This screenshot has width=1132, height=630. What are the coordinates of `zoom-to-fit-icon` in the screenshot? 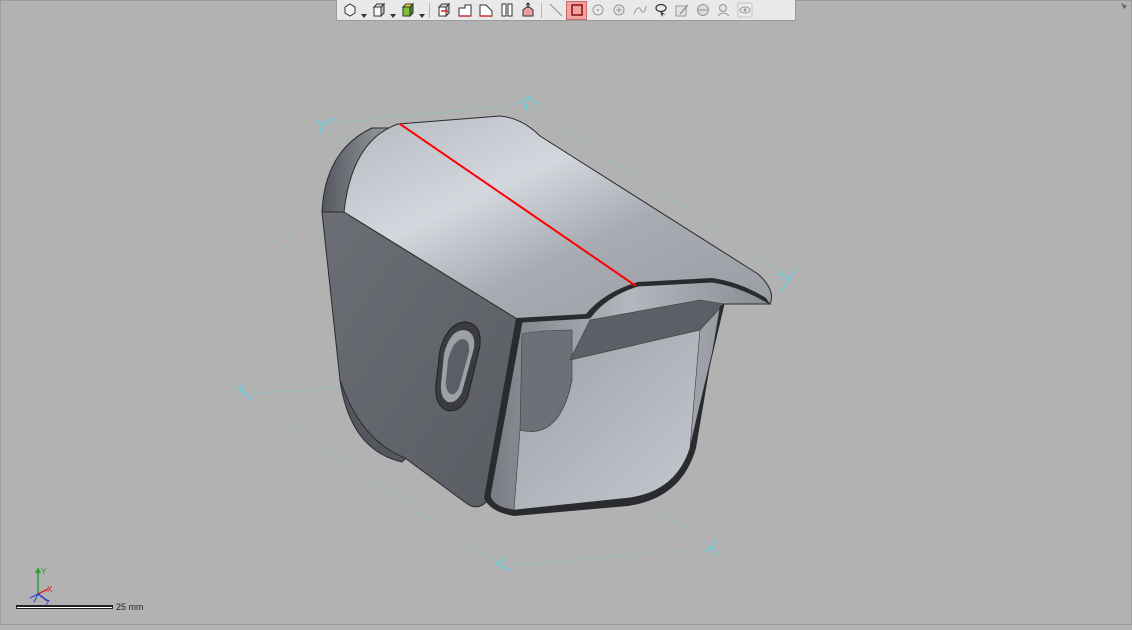 It's located at (349, 10).